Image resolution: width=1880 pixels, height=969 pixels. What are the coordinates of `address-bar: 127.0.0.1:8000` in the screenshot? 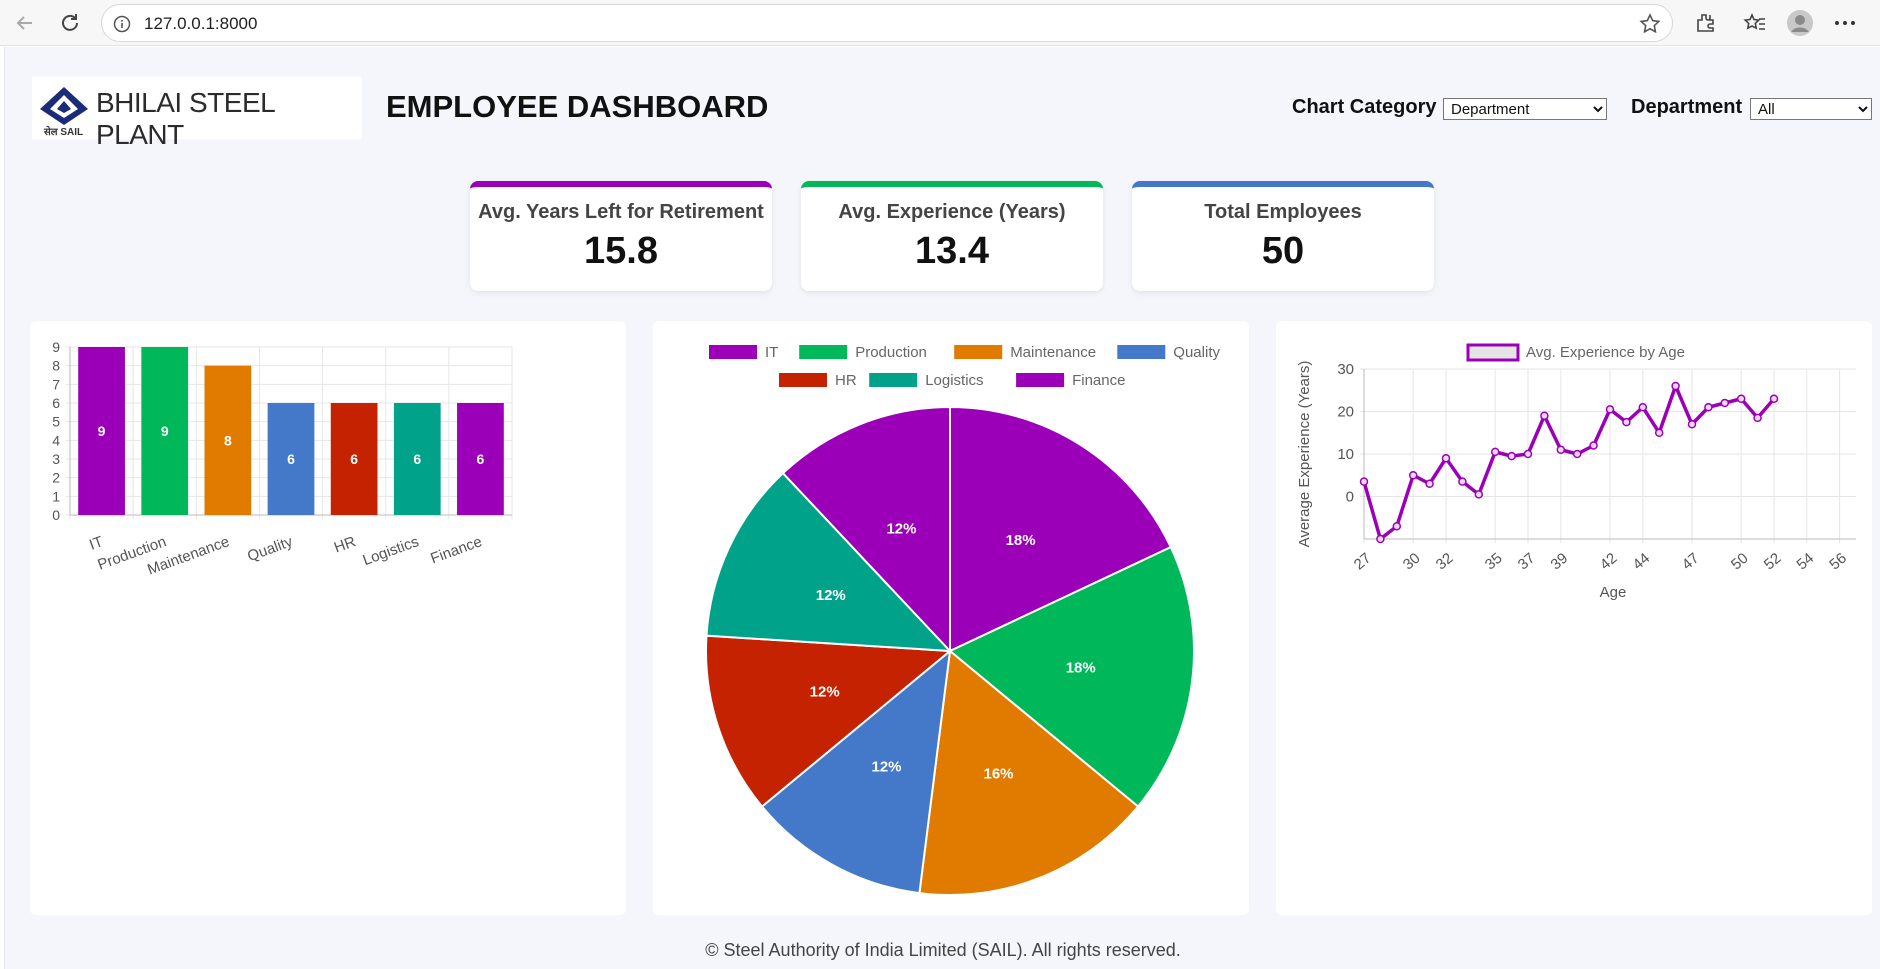 It's located at (887, 23).